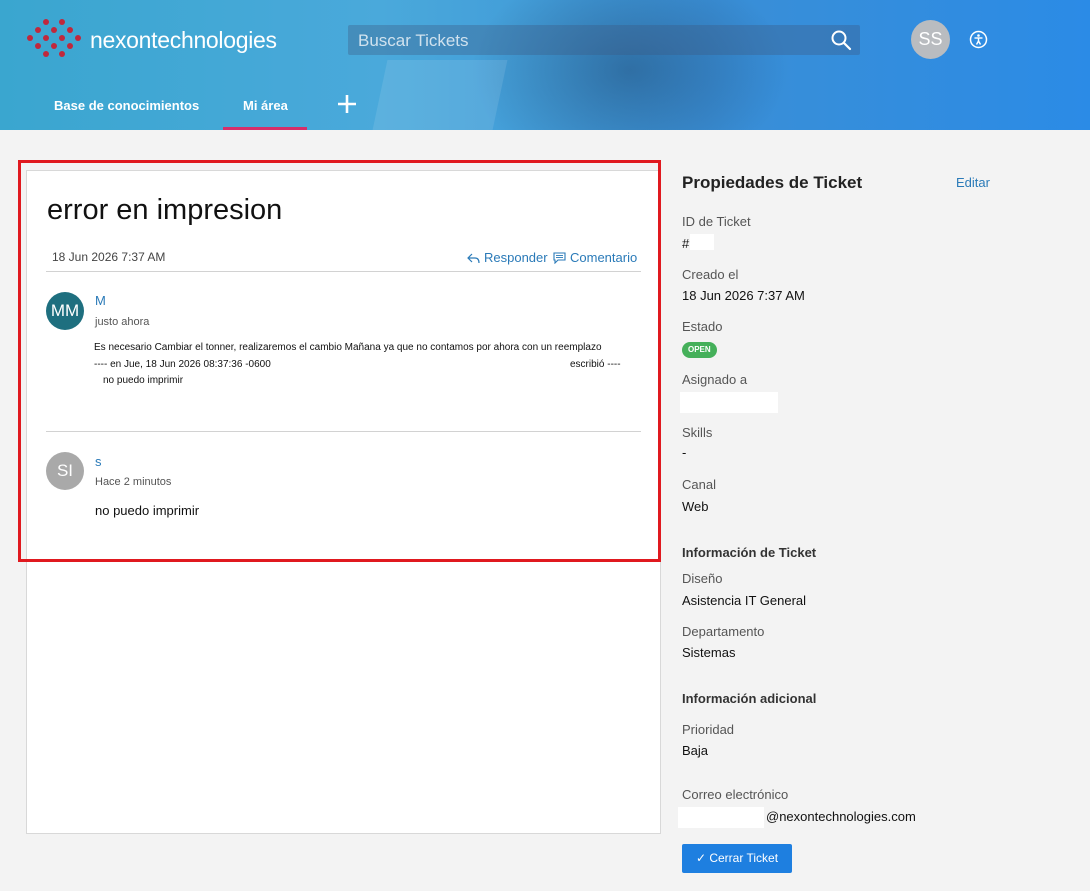 This screenshot has height=891, width=1090. What do you see at coordinates (699, 484) in the screenshot?
I see `channel-label: Canal` at bounding box center [699, 484].